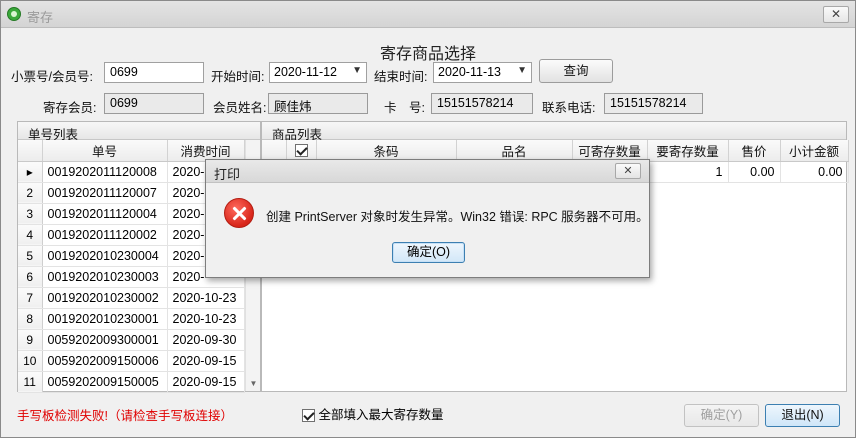 The image size is (856, 438). I want to click on dialog-close-button: ✕, so click(628, 171).